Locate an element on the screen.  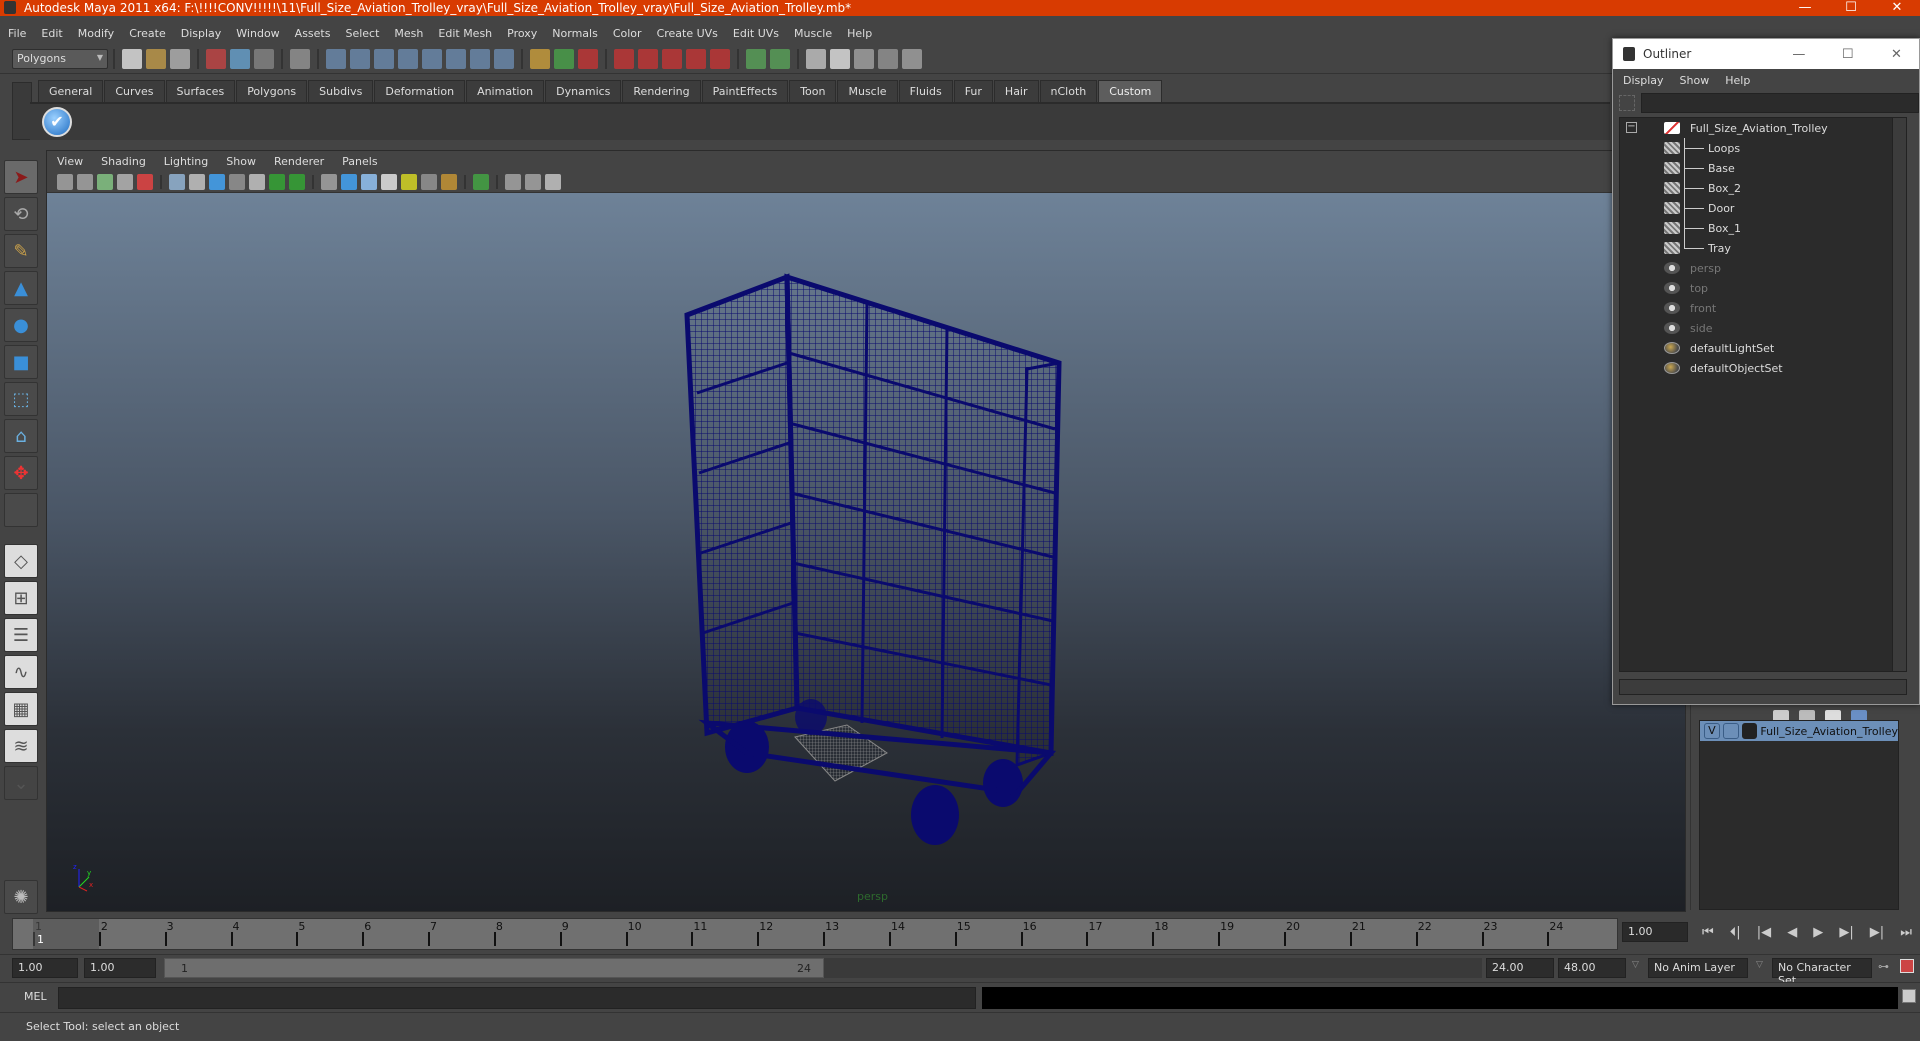
persp-graph-layout: ∿ is located at coordinates (21, 672).